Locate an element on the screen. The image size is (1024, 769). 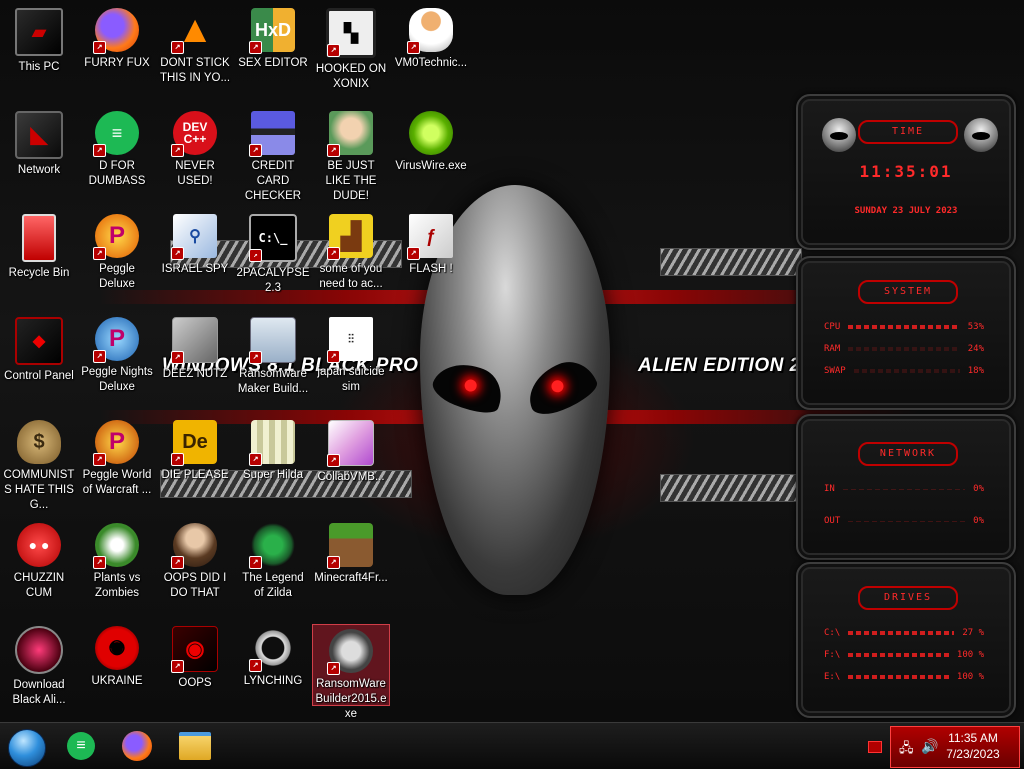
desktop-icon-super-hilda: ↗ Super Hilda is located at coordinates (273, 464).